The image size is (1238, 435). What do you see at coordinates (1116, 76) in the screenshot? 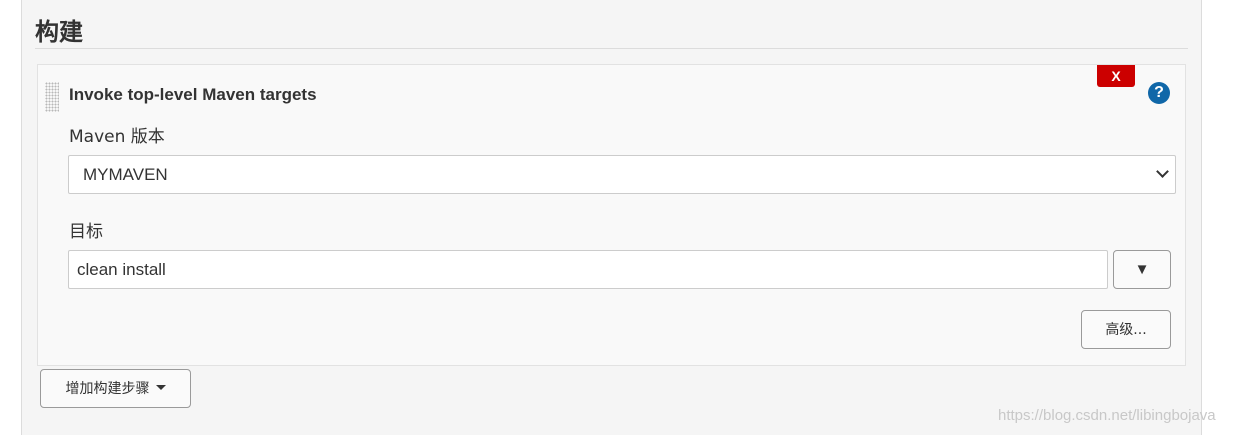
I see `delete-step-button: X` at bounding box center [1116, 76].